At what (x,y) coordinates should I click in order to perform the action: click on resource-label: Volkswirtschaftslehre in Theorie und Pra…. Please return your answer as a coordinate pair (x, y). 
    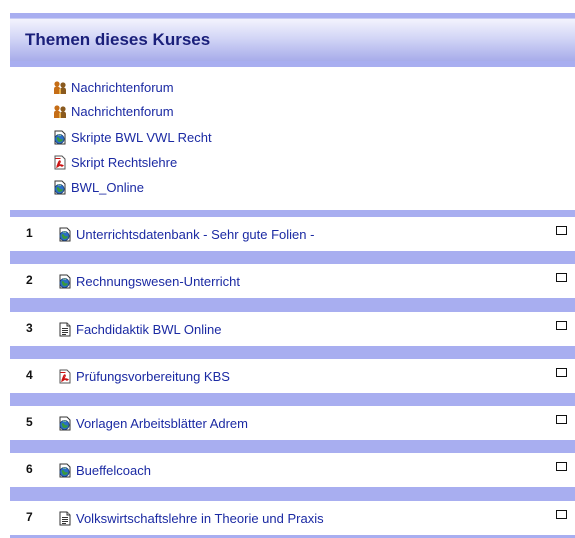
    Looking at the image, I should click on (200, 518).